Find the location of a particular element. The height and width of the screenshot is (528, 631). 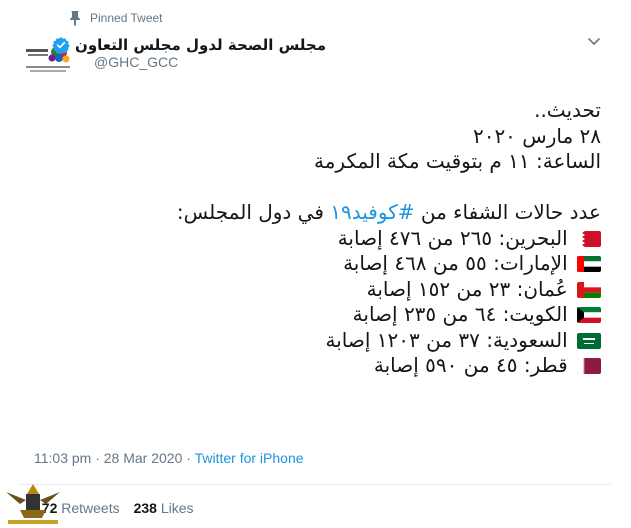

country-line: قطر: ٤٥ من ٥٩٠ إصابة is located at coordinates (321, 366).